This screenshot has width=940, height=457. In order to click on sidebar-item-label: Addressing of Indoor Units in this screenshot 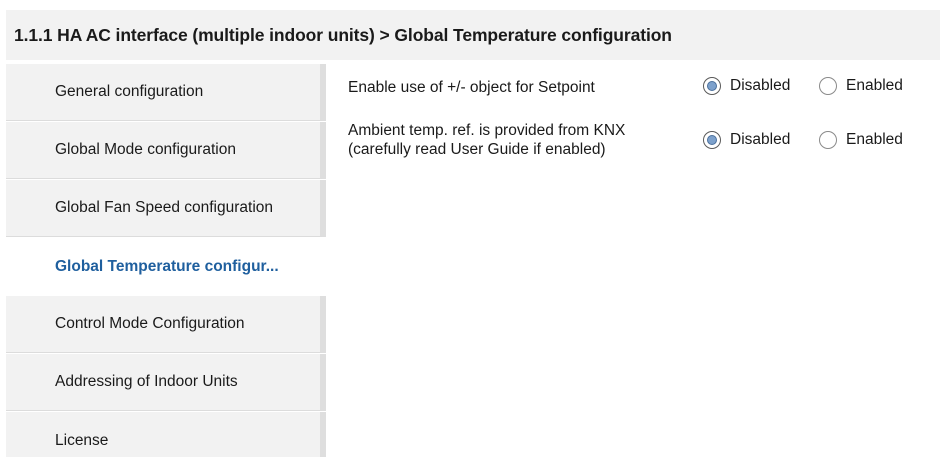, I will do `click(146, 381)`.